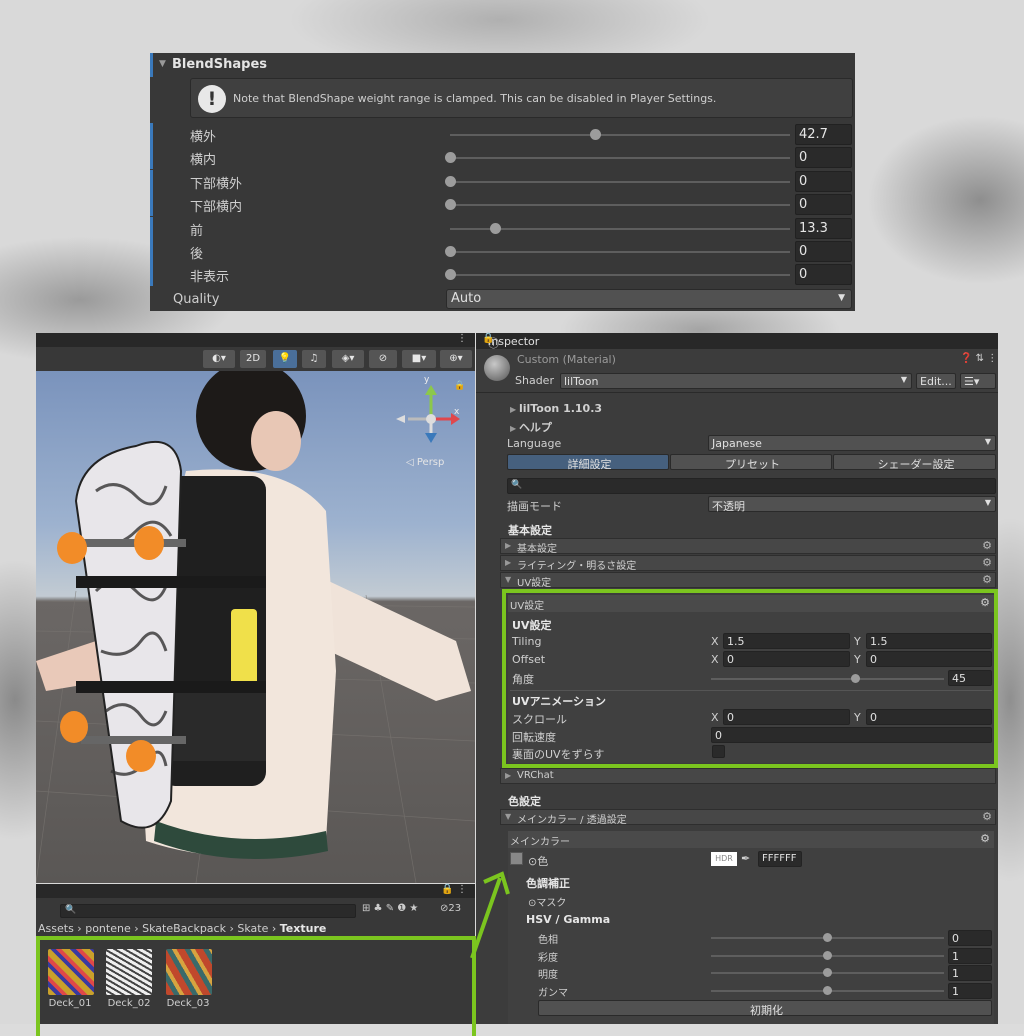 The height and width of the screenshot is (1036, 1024). What do you see at coordinates (649, 299) in the screenshot?
I see `quality-dropdown: Auto ▼` at bounding box center [649, 299].